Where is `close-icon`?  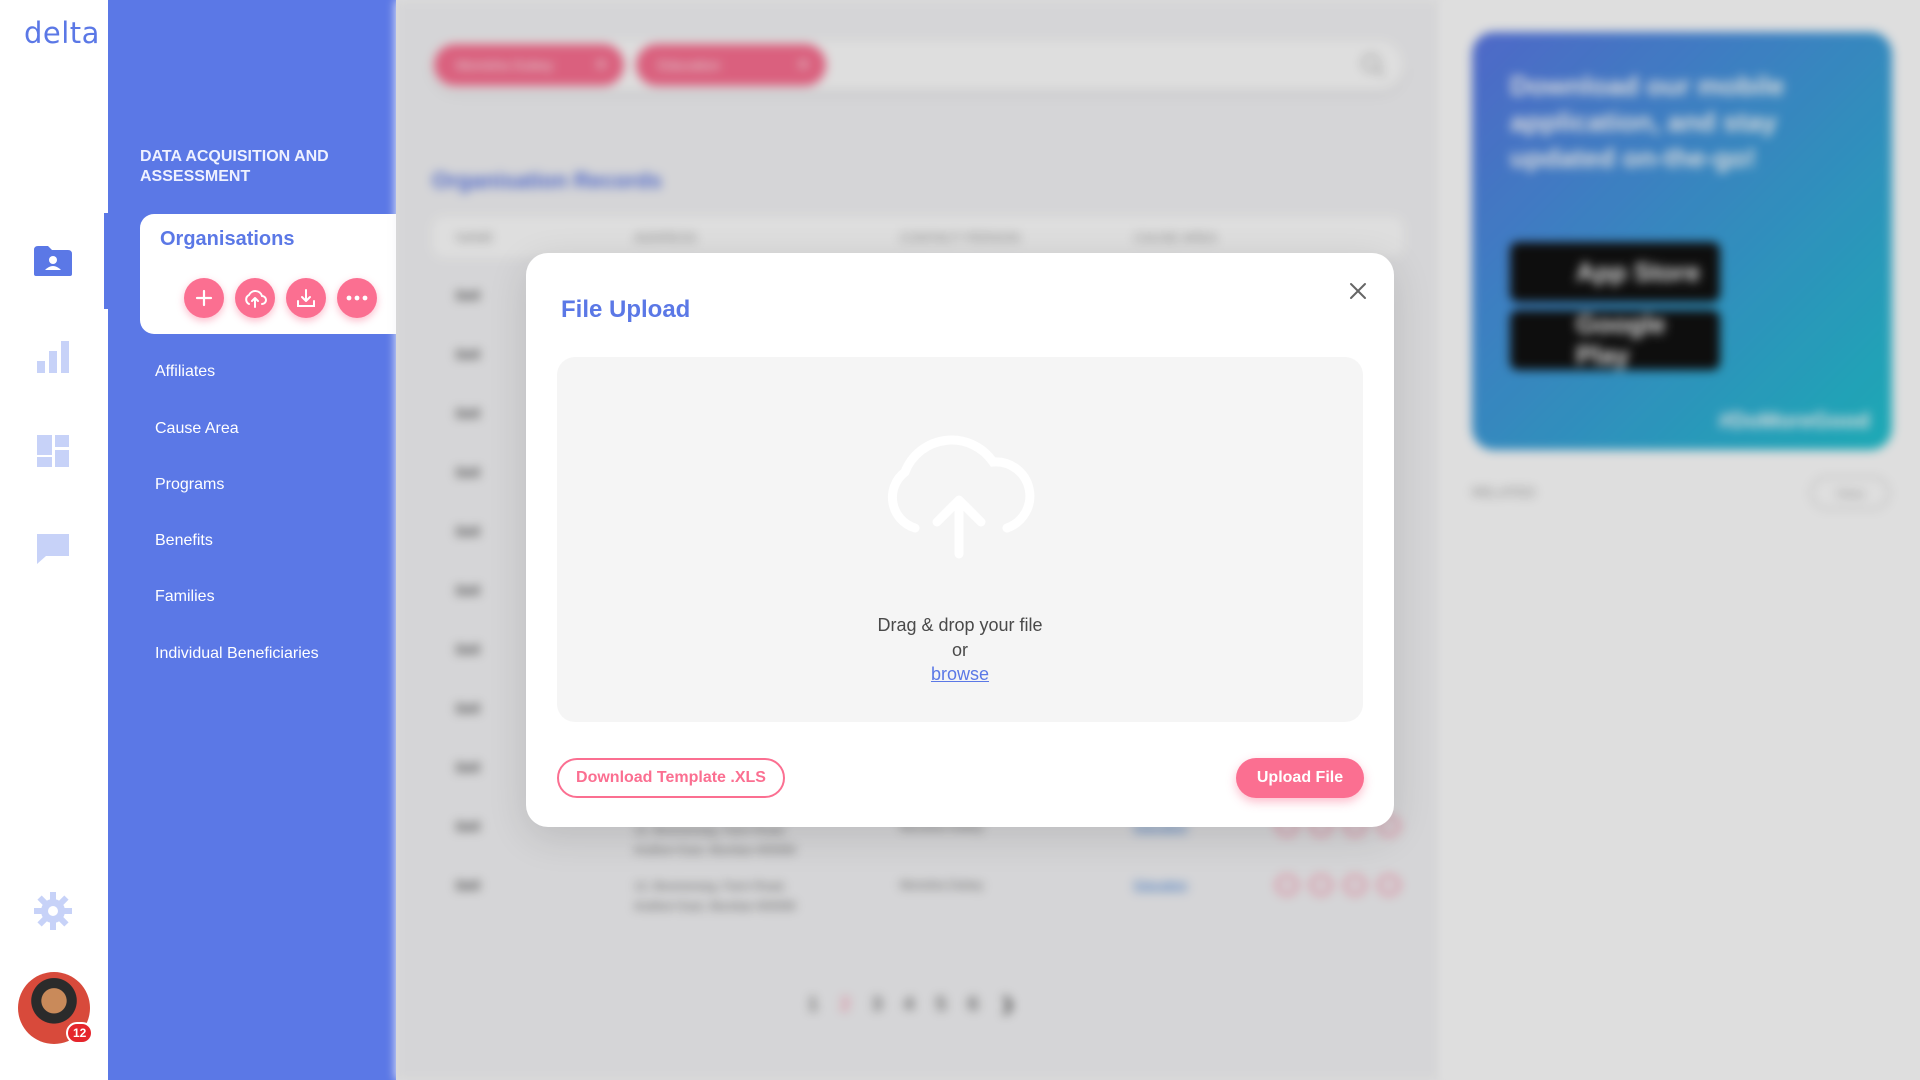
close-icon is located at coordinates (1358, 291).